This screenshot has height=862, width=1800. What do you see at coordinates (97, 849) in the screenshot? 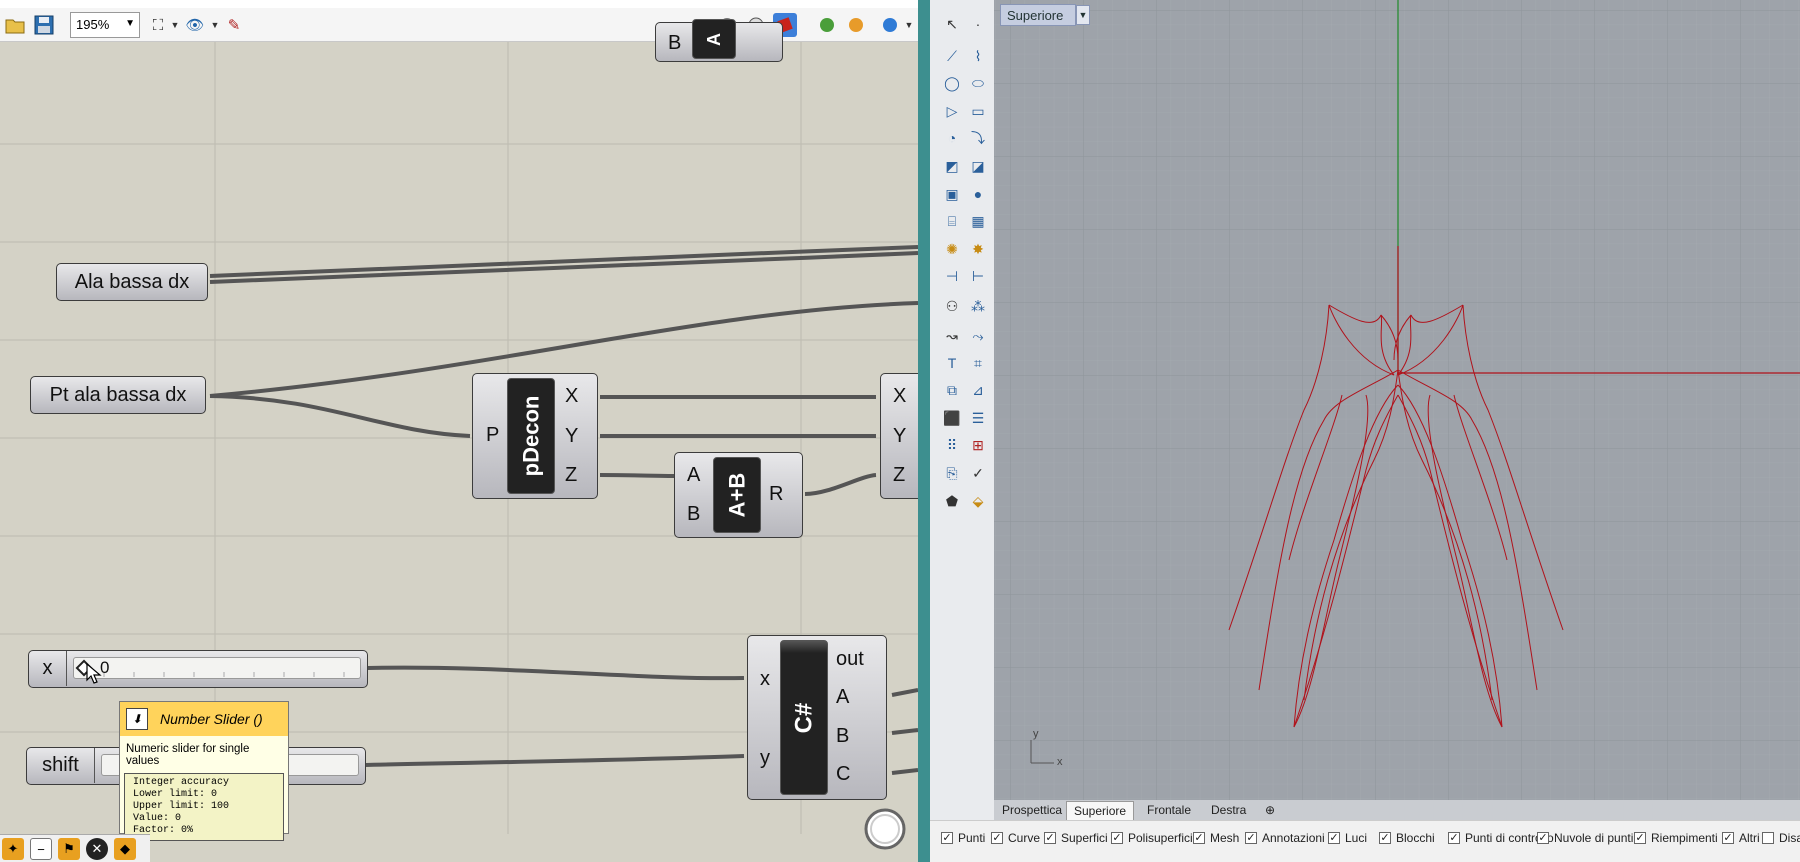
I see `close-icon: ✕` at bounding box center [97, 849].